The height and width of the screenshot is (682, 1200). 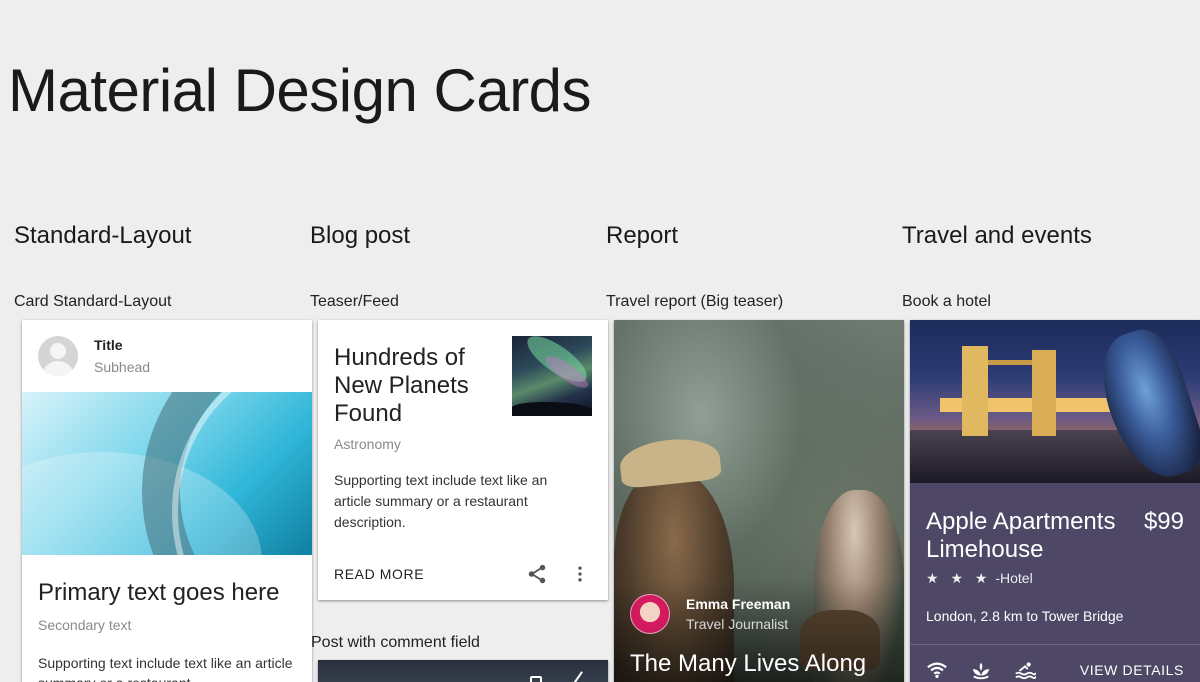 What do you see at coordinates (1014, 578) in the screenshot?
I see `hotel-type: -Hotel` at bounding box center [1014, 578].